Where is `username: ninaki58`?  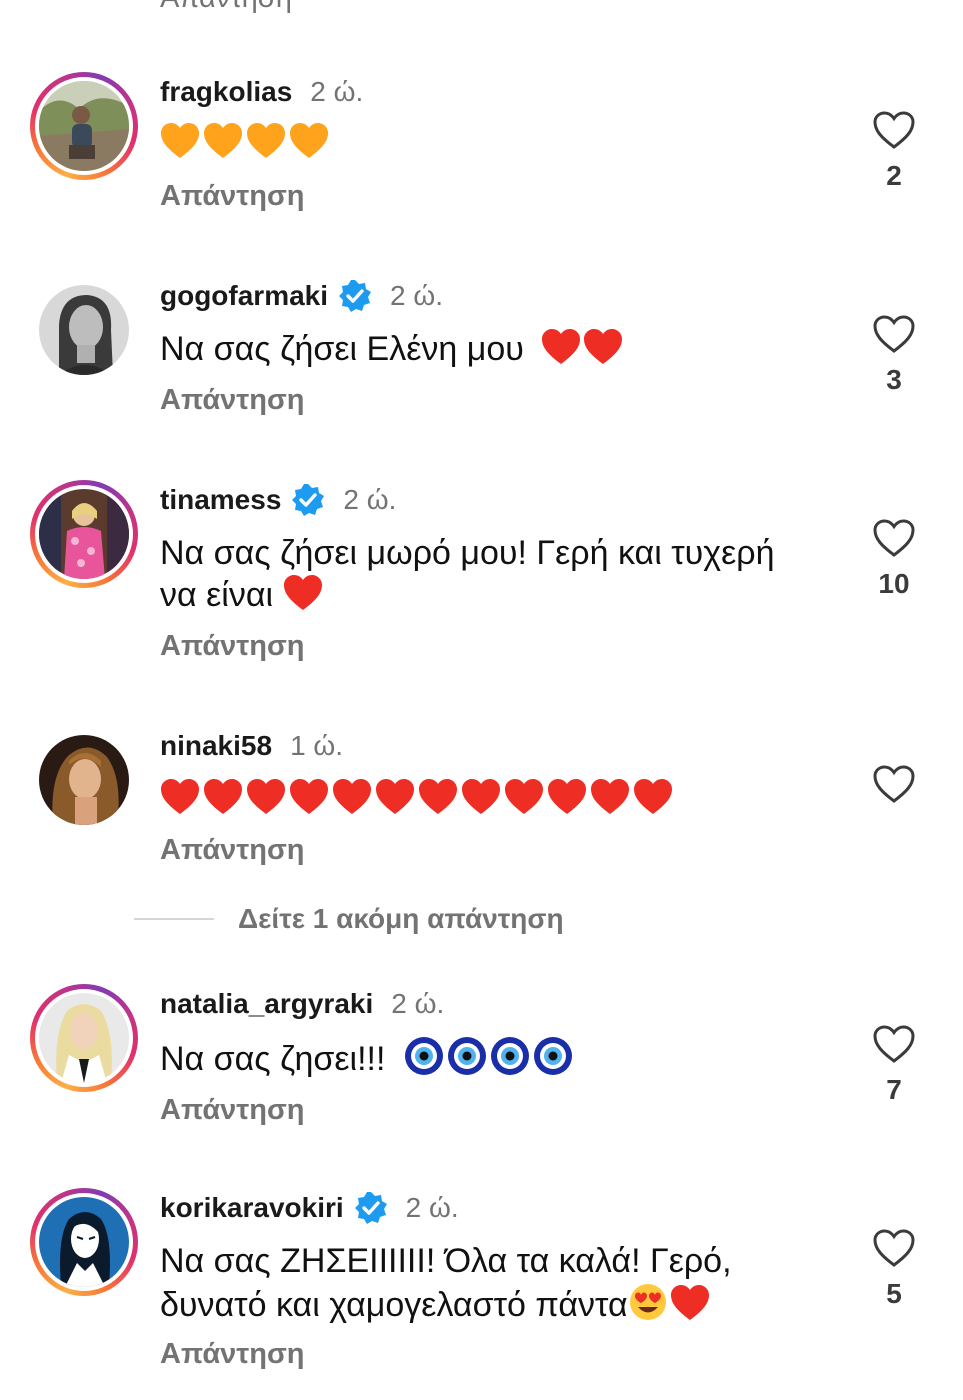
username: ninaki58 is located at coordinates (216, 746).